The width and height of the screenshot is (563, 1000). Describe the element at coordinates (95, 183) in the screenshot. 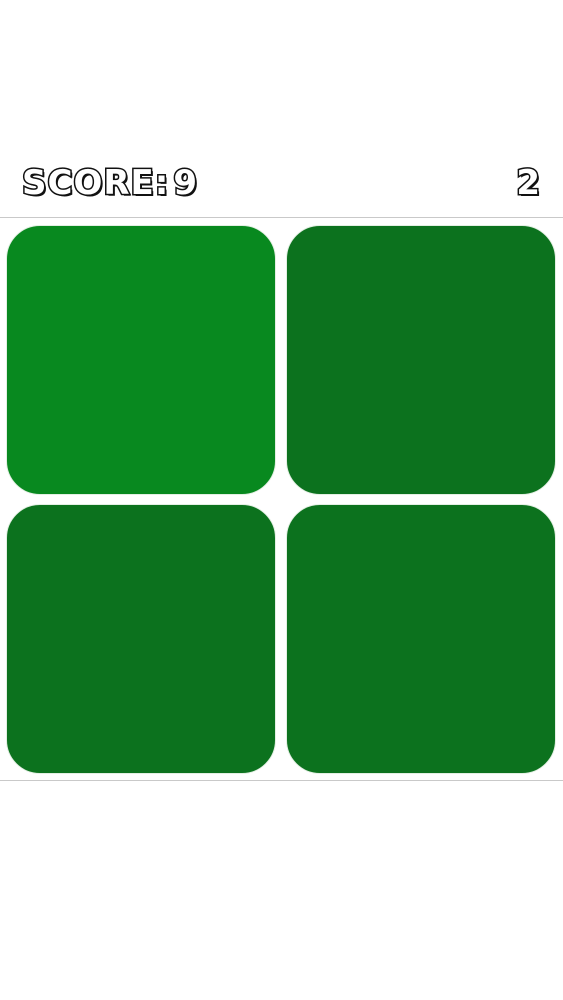

I see `score-label: SCORE:` at that location.